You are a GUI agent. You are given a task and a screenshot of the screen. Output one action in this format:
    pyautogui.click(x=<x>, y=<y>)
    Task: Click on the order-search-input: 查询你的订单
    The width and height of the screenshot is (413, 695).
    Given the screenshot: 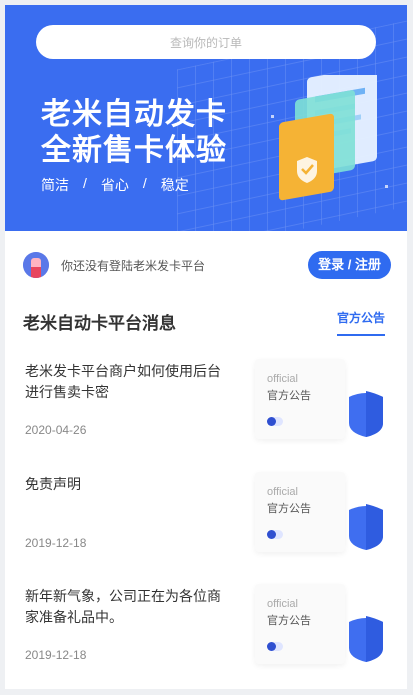 What is the action you would take?
    pyautogui.click(x=206, y=42)
    